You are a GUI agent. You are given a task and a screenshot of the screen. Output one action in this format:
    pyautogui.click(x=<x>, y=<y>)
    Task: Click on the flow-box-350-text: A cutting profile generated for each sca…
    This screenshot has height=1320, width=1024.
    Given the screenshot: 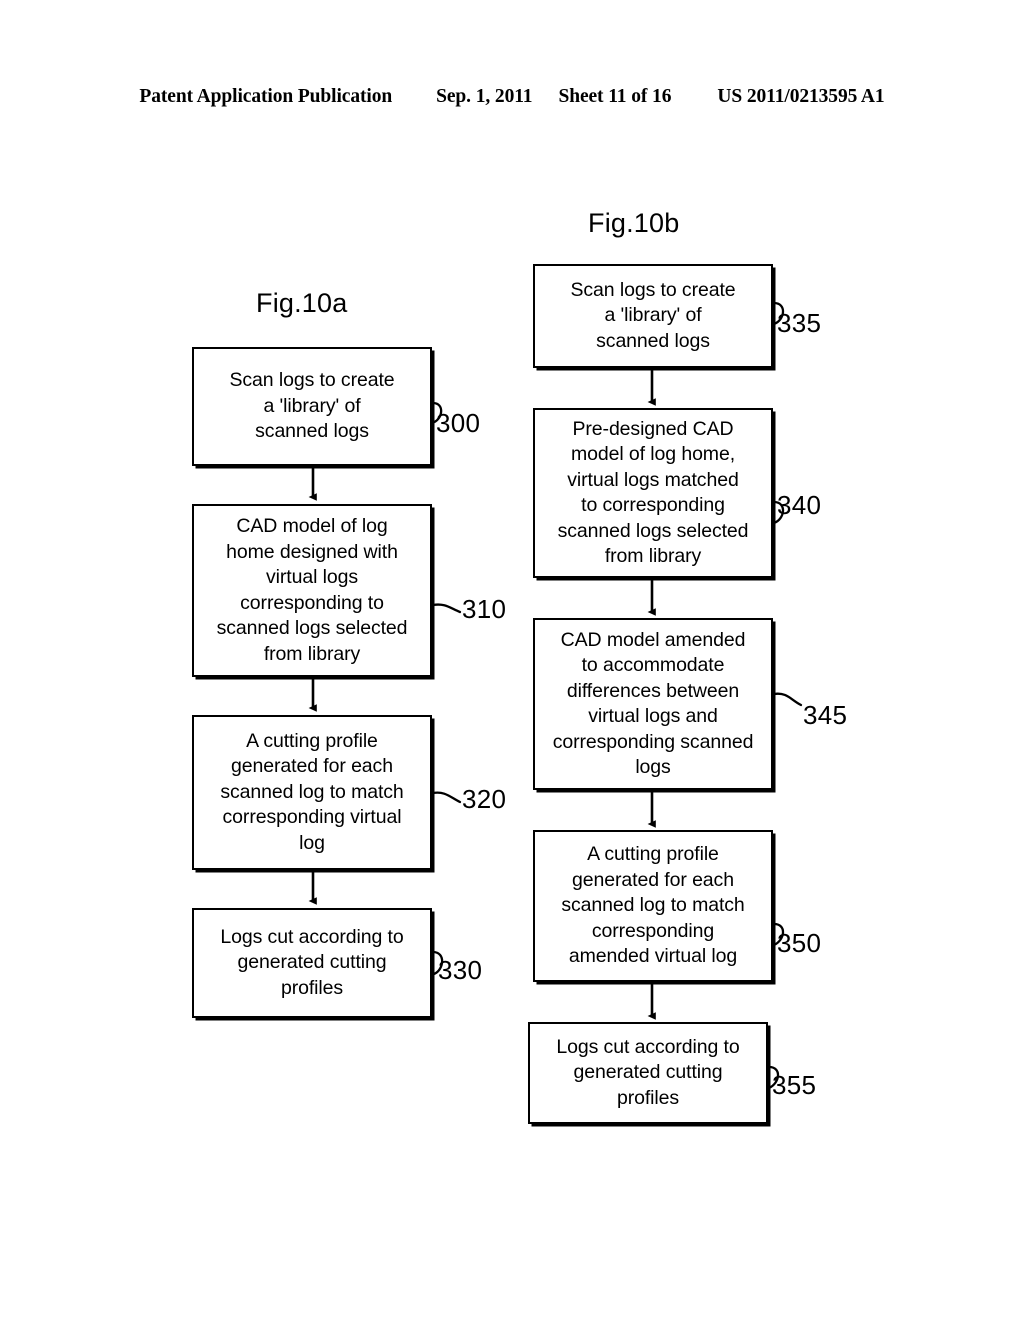 What is the action you would take?
    pyautogui.click(x=653, y=905)
    